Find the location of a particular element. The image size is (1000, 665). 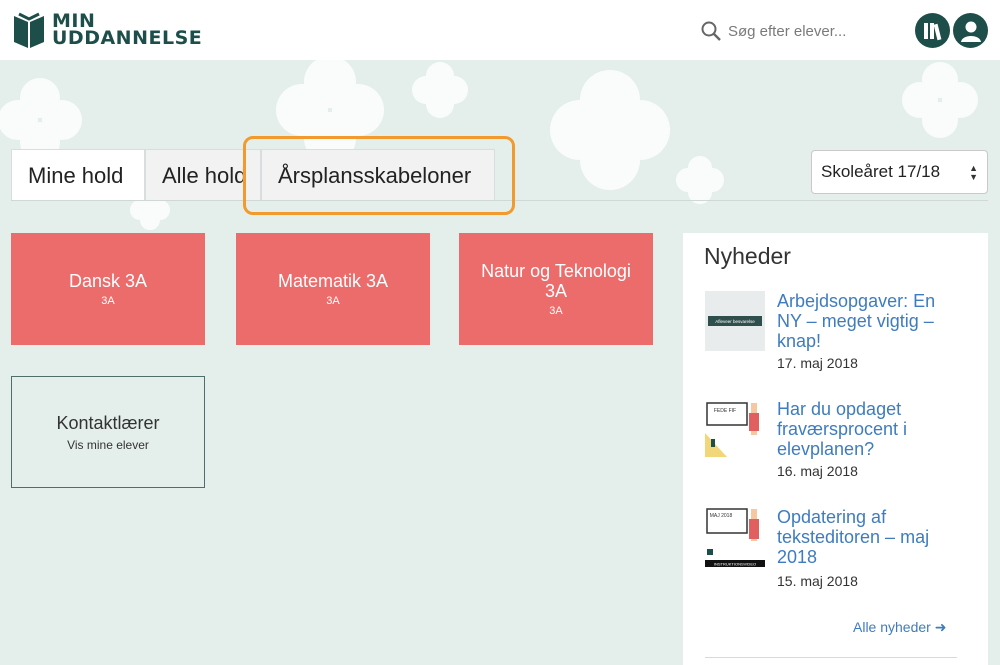

news-date: 15. maj 2018 is located at coordinates (817, 581).